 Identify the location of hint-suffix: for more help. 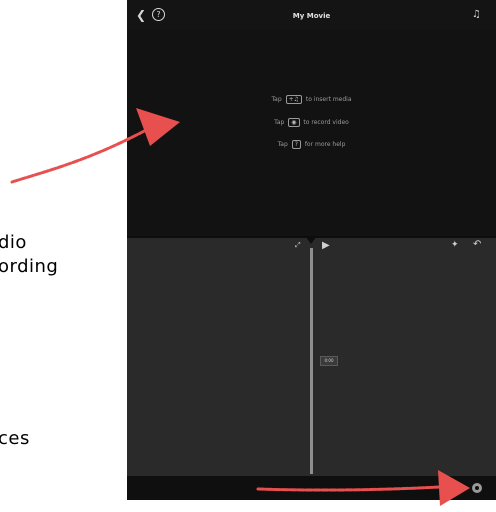
(325, 144).